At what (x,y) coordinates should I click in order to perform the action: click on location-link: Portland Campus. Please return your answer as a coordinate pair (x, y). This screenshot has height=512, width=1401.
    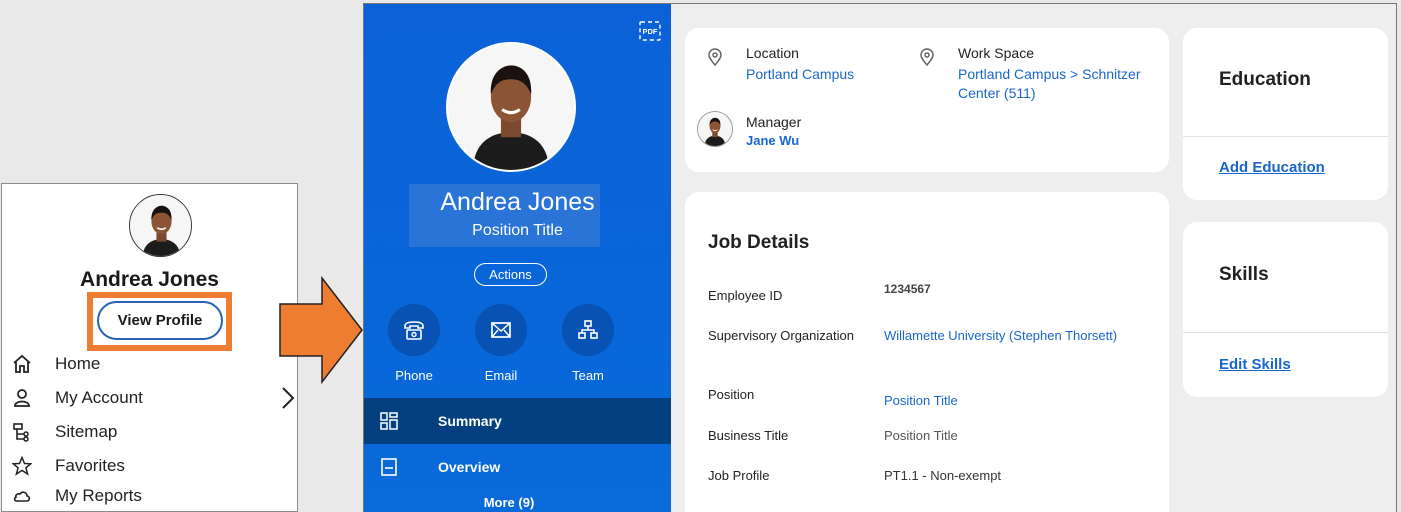
    Looking at the image, I should click on (800, 74).